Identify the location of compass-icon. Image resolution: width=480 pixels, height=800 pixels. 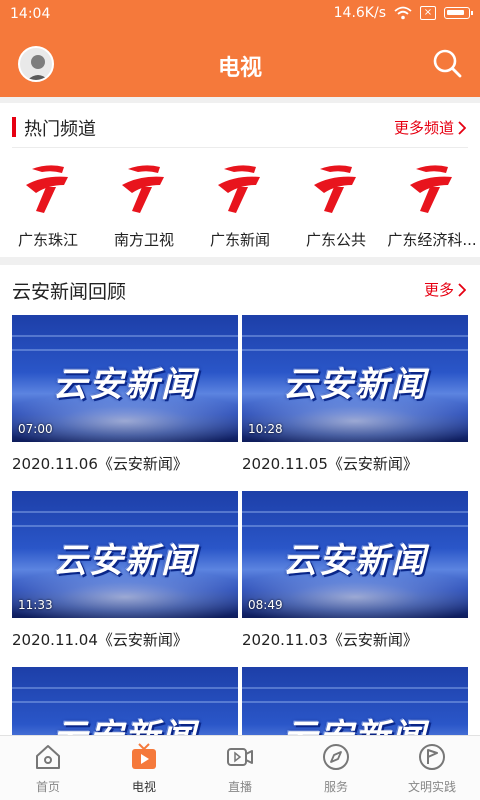
(336, 757).